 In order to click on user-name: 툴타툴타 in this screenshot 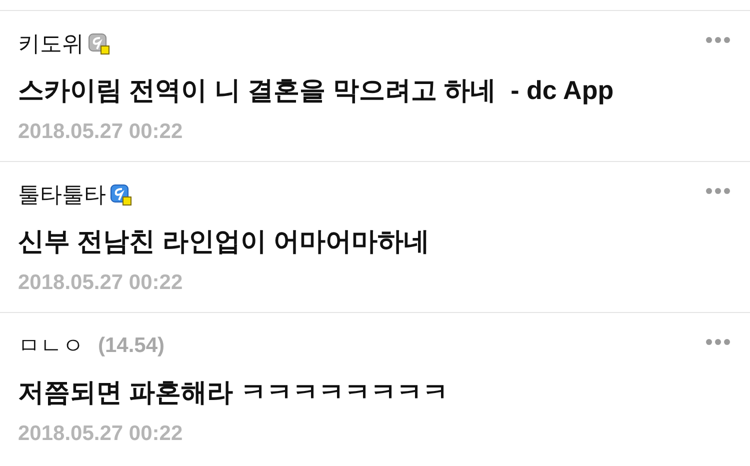, I will do `click(62, 195)`.